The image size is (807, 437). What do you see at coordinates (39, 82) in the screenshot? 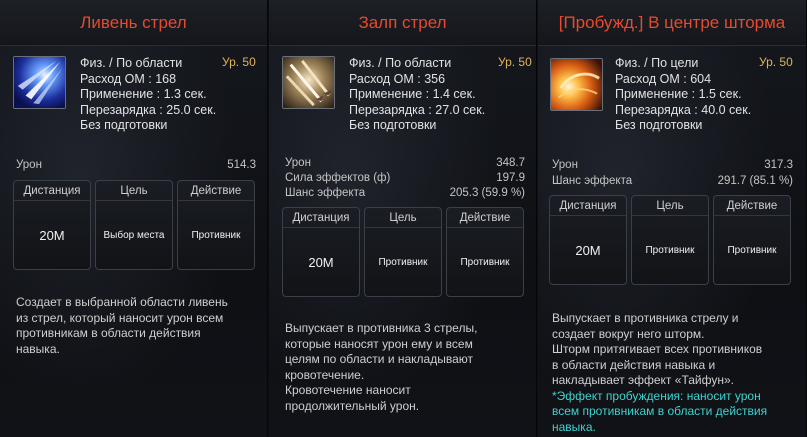
I see `arrow-rain-skill-icon` at bounding box center [39, 82].